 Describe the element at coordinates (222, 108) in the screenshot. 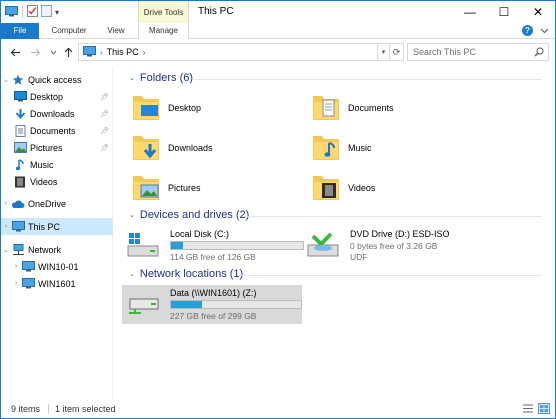

I see `folder-desktop: Desktop` at that location.